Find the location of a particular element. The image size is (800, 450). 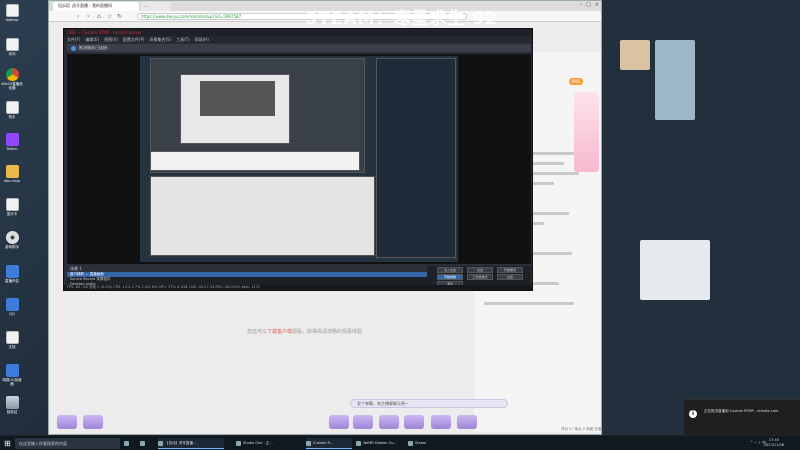

start-record-button: 开始录制 is located at coordinates (450, 277).